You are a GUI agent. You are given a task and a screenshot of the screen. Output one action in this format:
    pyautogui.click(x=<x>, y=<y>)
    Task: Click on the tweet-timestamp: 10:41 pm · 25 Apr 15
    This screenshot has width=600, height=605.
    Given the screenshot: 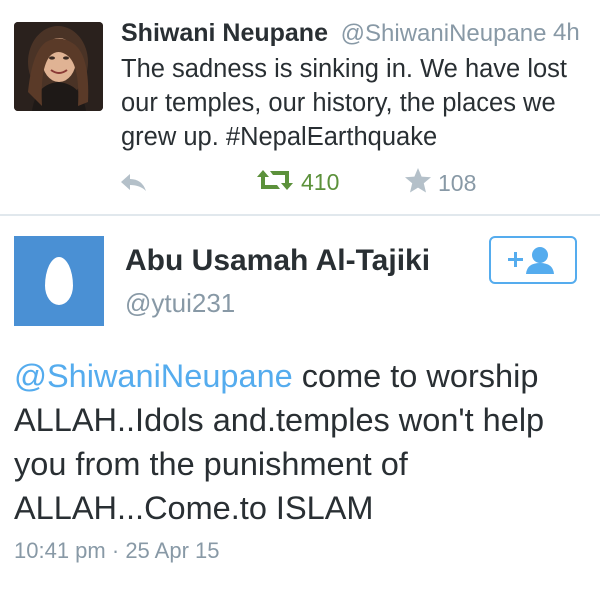 What is the action you would take?
    pyautogui.click(x=117, y=551)
    